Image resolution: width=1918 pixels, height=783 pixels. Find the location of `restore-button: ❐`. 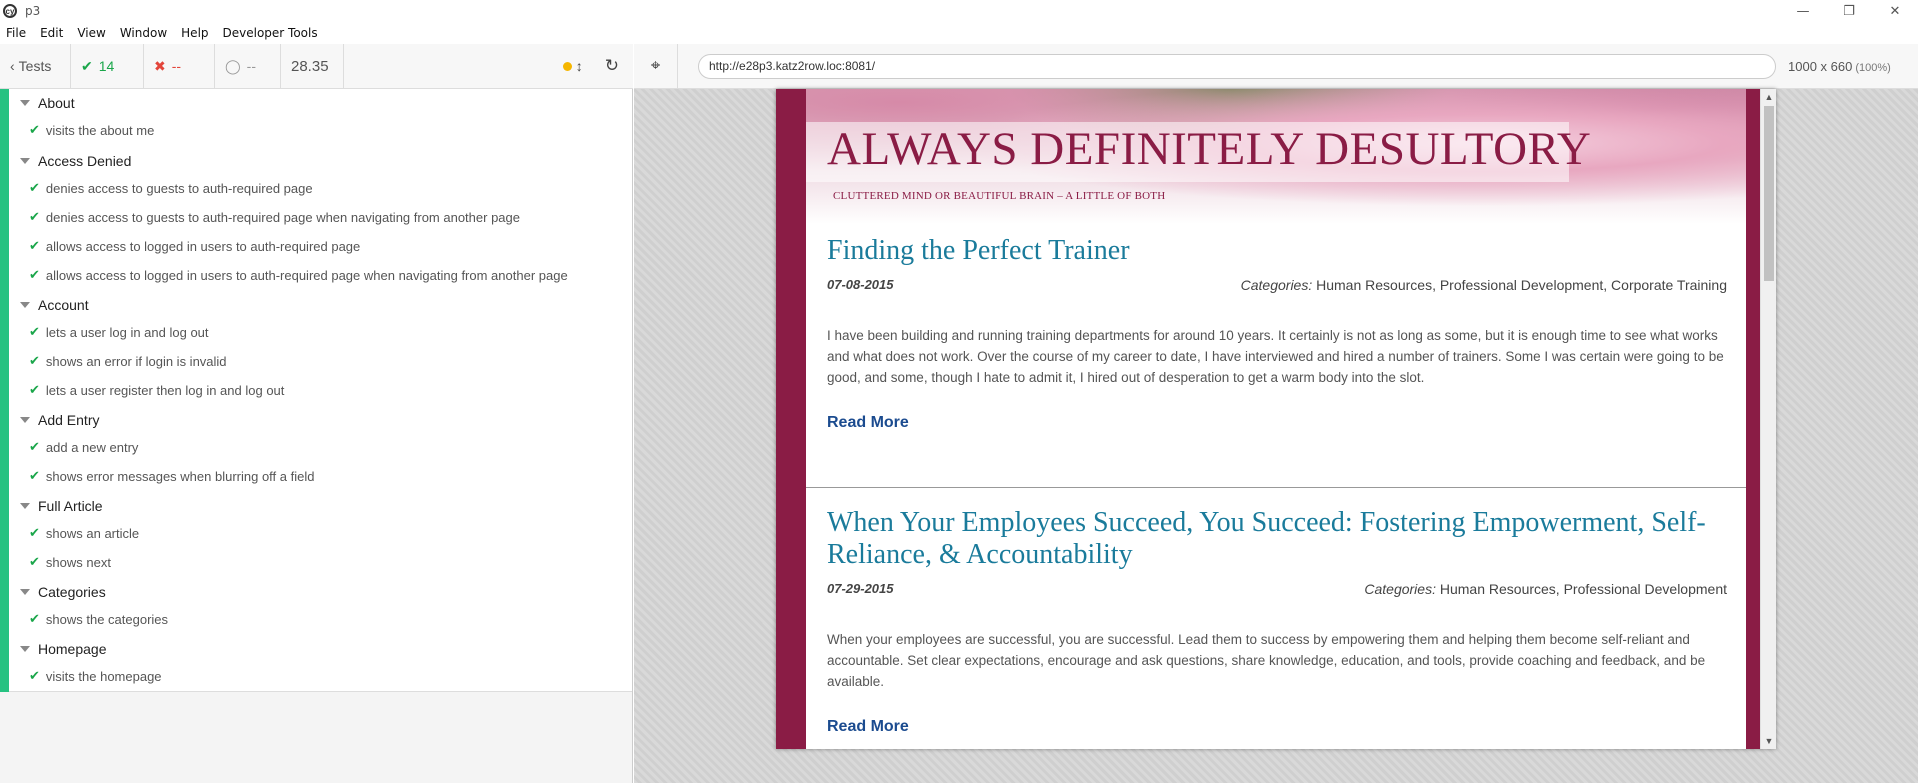

restore-button: ❐ is located at coordinates (1849, 11).